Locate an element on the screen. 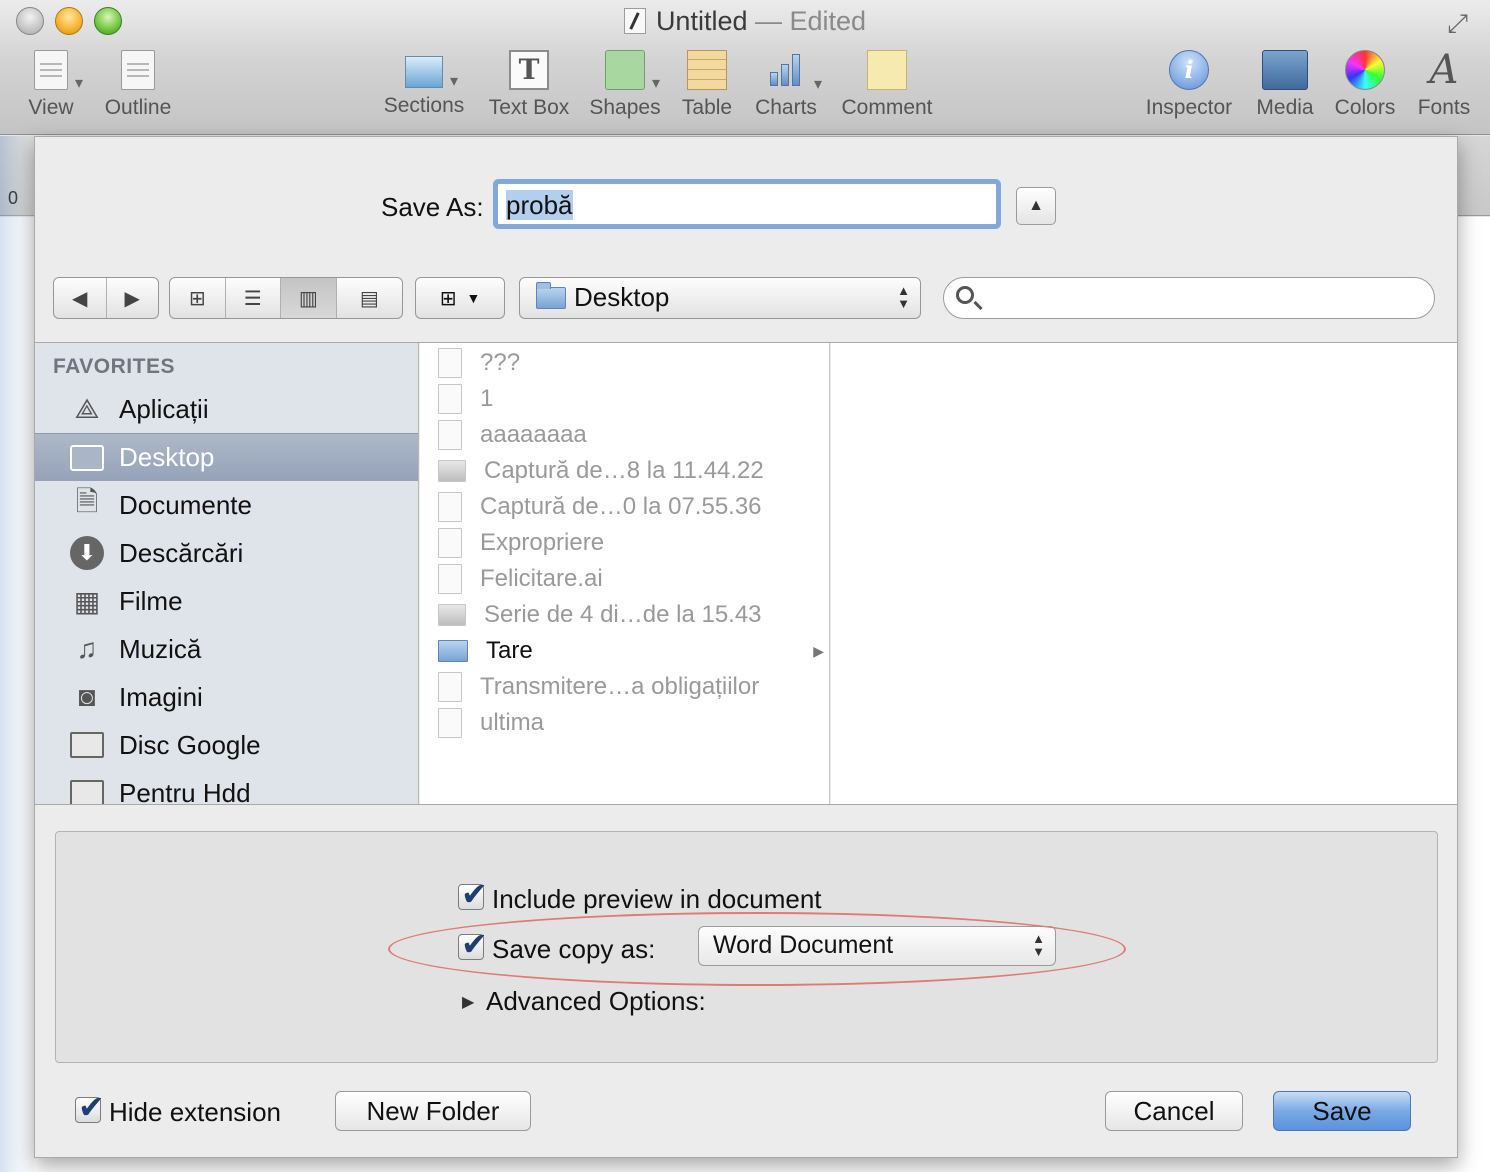 This screenshot has height=1172, width=1490. window-title: Untitled — Edited is located at coordinates (745, 21).